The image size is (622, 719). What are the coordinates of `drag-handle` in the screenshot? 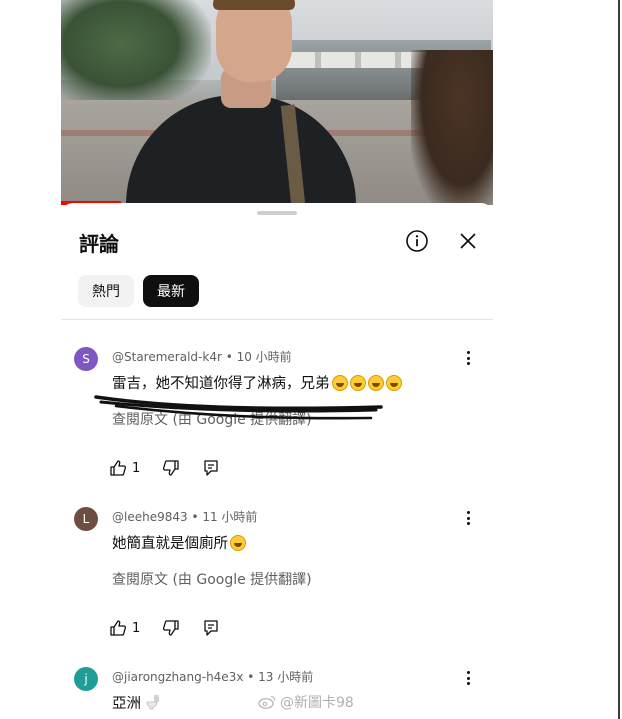 It's located at (277, 213).